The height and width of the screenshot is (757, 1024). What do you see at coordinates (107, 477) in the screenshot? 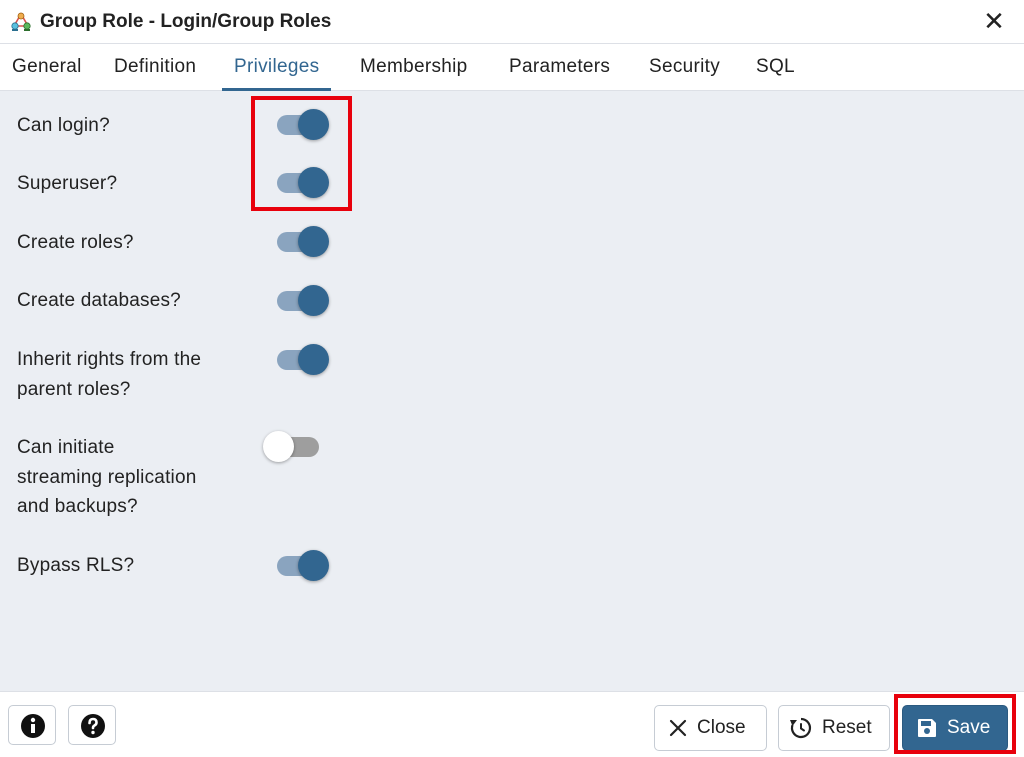
I see `replication-label-line2: streaming replication` at bounding box center [107, 477].